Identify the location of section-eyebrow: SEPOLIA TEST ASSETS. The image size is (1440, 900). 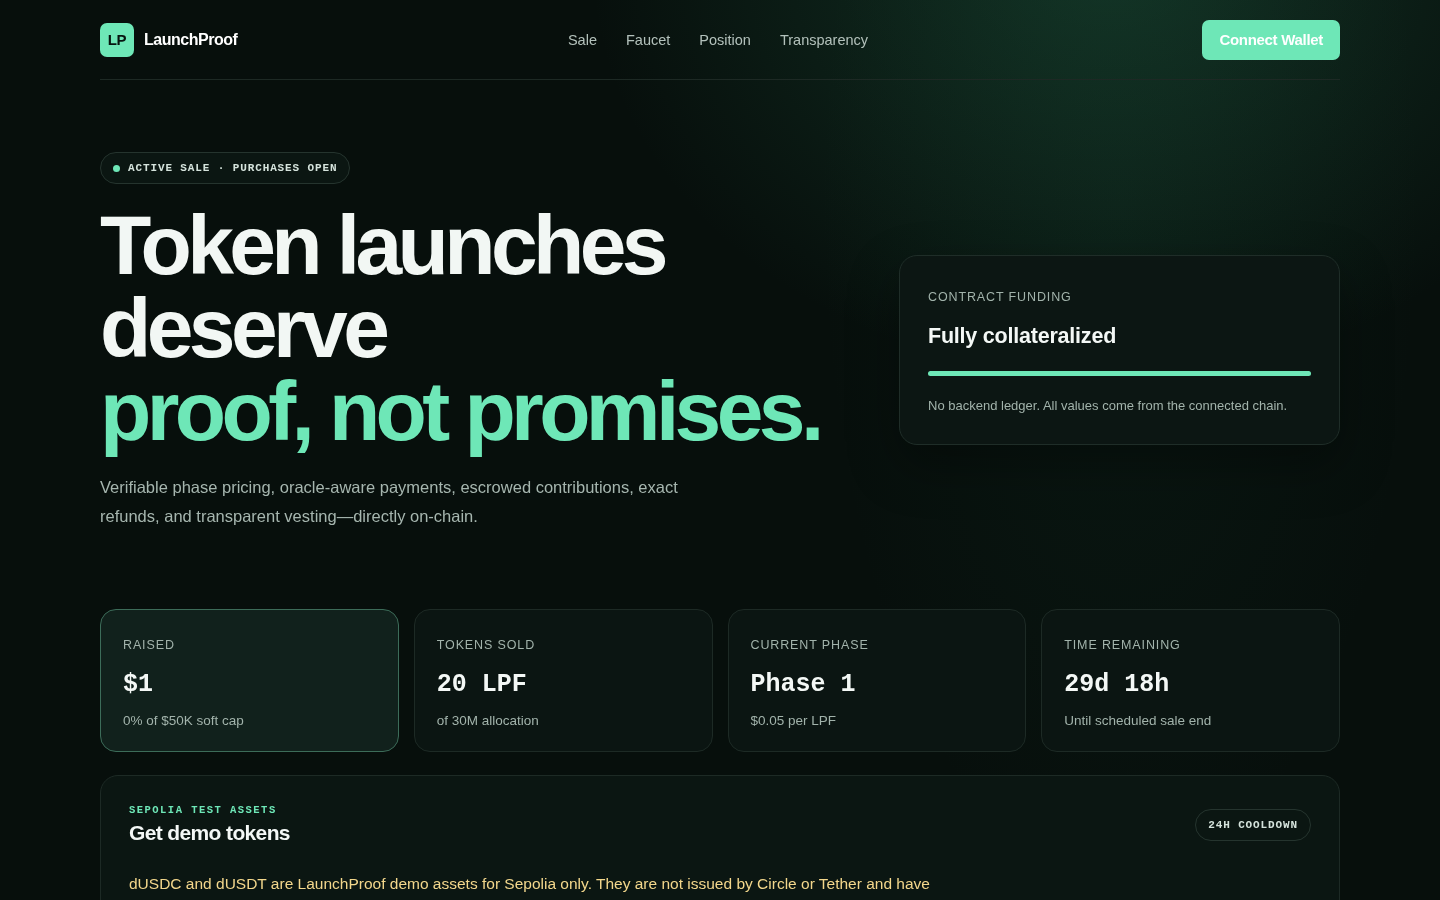
(203, 810).